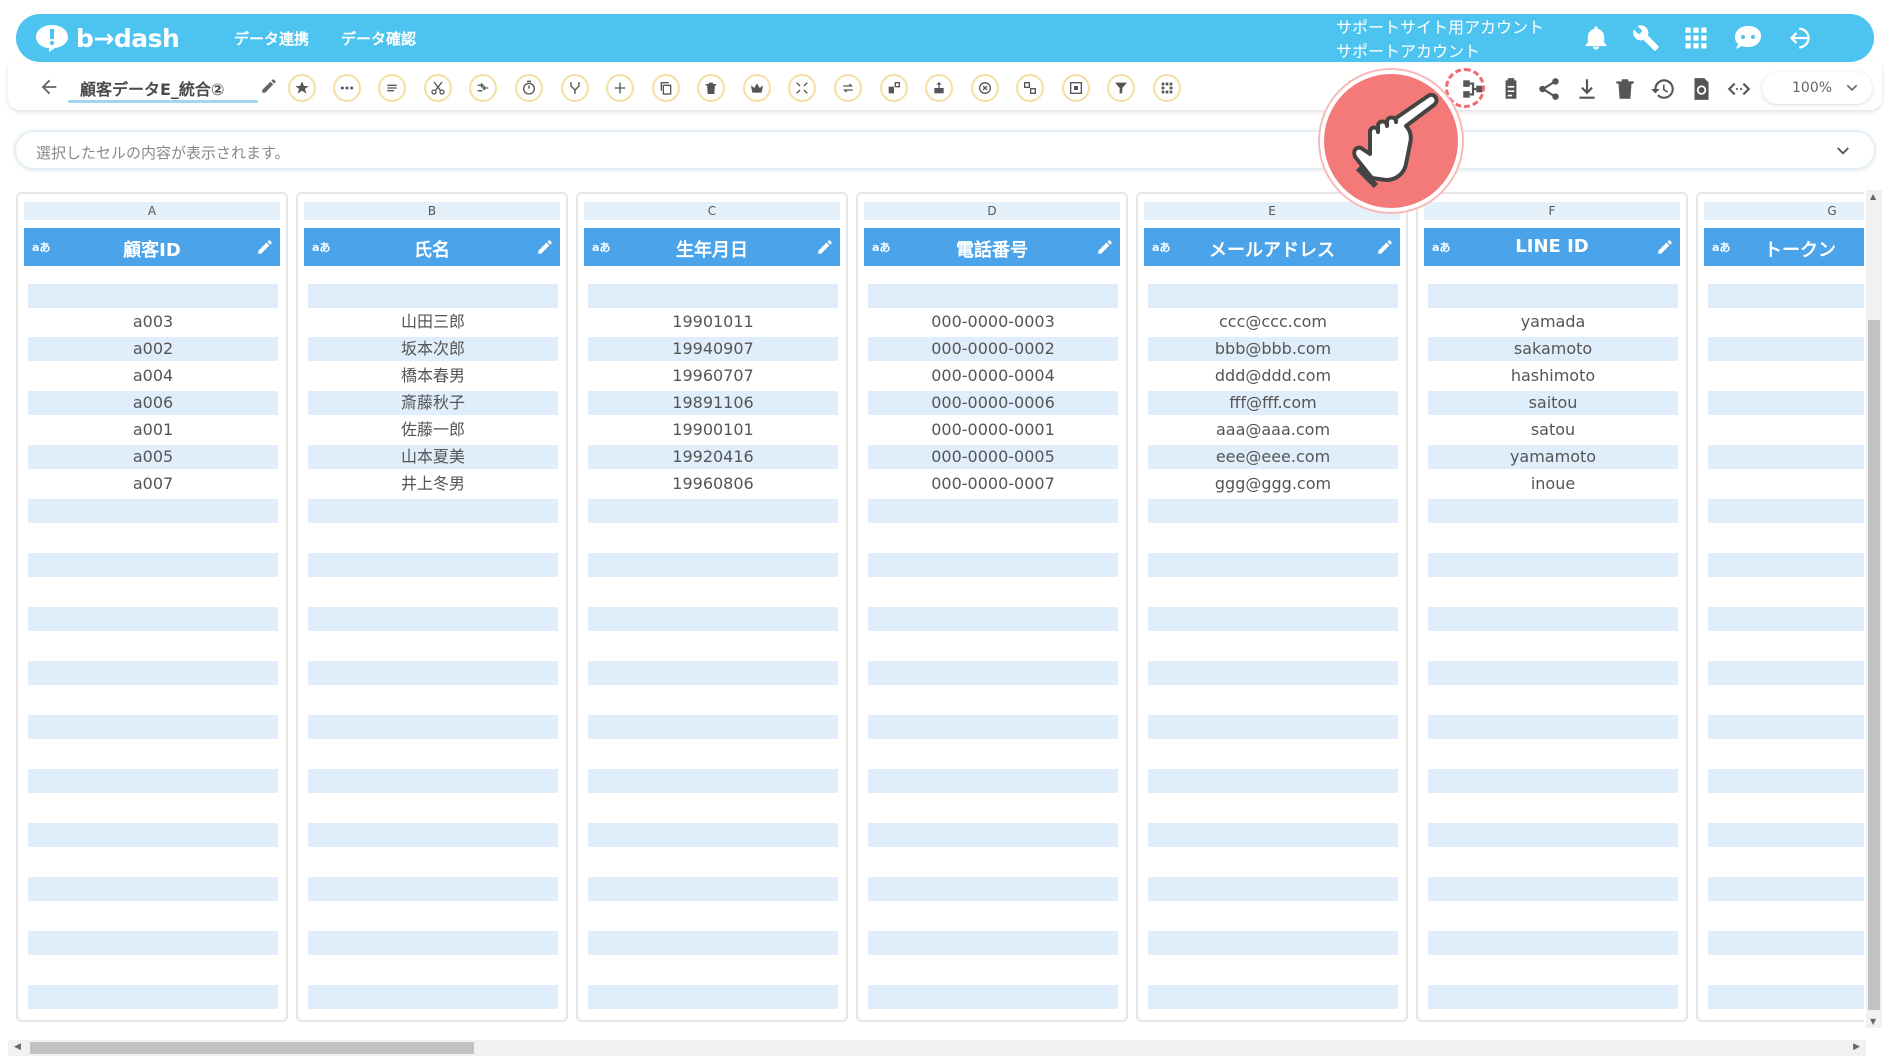 The height and width of the screenshot is (1063, 1890). What do you see at coordinates (153, 322) in the screenshot?
I see `table-cell: a003` at bounding box center [153, 322].